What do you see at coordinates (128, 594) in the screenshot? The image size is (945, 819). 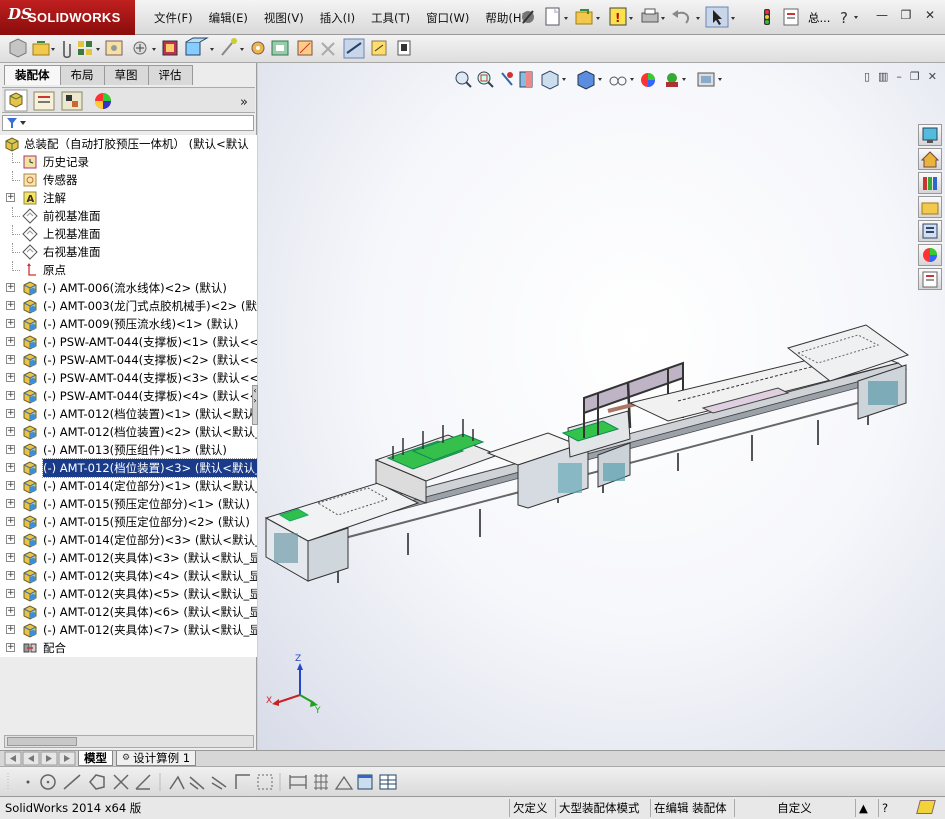 I see `tree-item: + (-) AMT-012(夹具体)<5> (默认<默认_显示` at bounding box center [128, 594].